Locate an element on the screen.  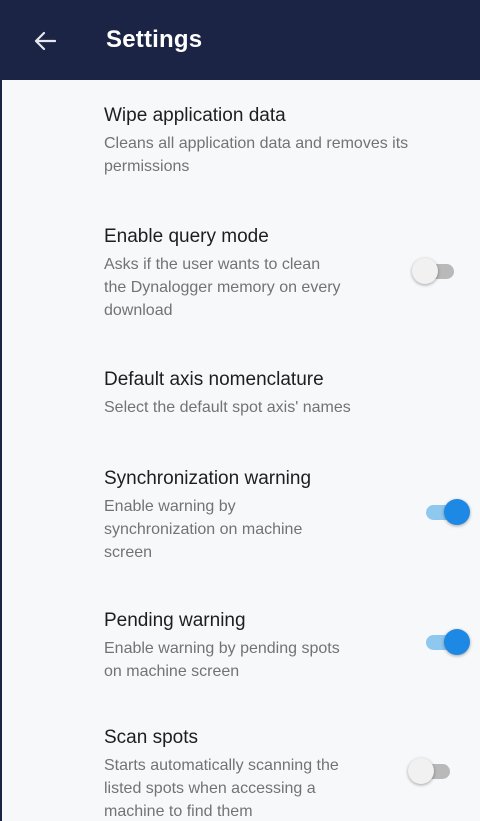
scan-spots-toggle is located at coordinates (432, 771).